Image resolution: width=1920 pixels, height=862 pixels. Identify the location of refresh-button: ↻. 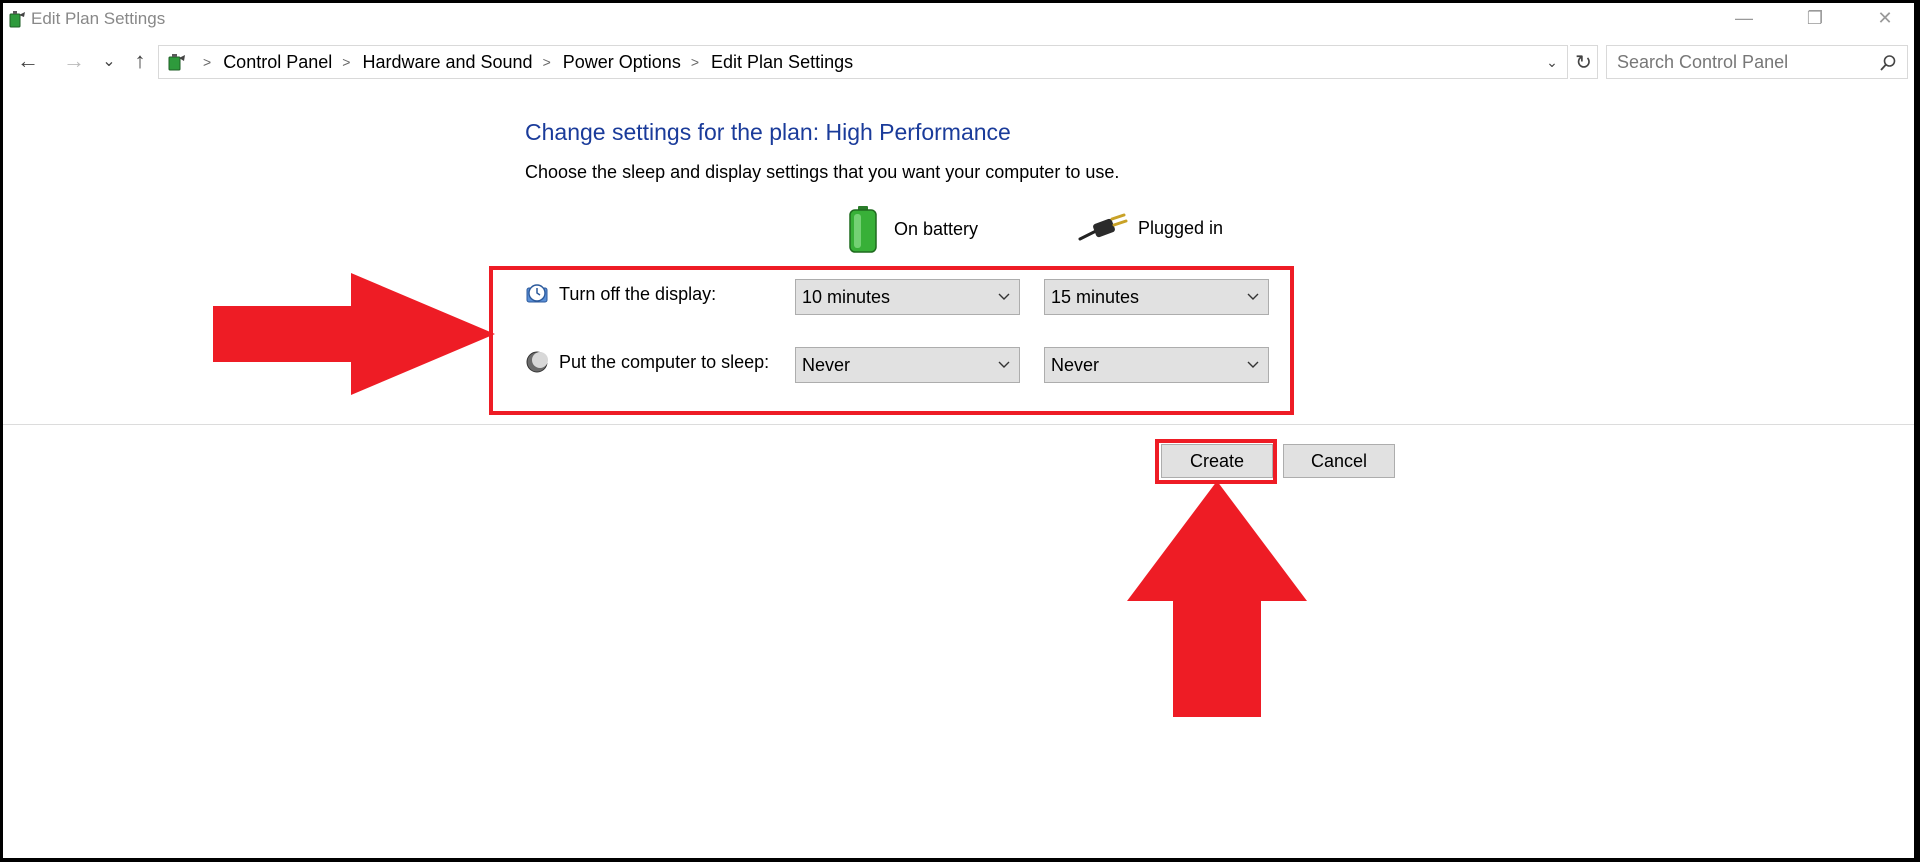
(1584, 62).